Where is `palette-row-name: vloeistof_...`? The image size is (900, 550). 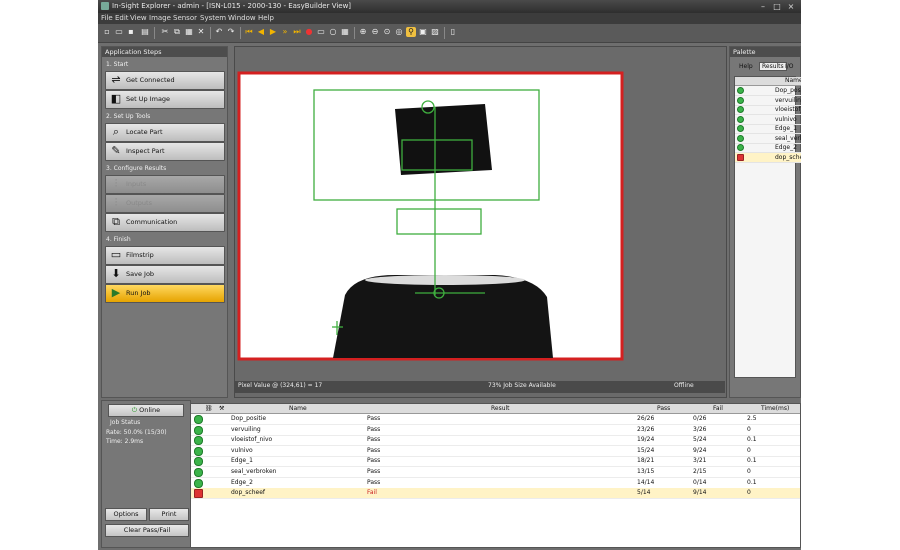
palette-row-name: vloeistof_... is located at coordinates (788, 109).